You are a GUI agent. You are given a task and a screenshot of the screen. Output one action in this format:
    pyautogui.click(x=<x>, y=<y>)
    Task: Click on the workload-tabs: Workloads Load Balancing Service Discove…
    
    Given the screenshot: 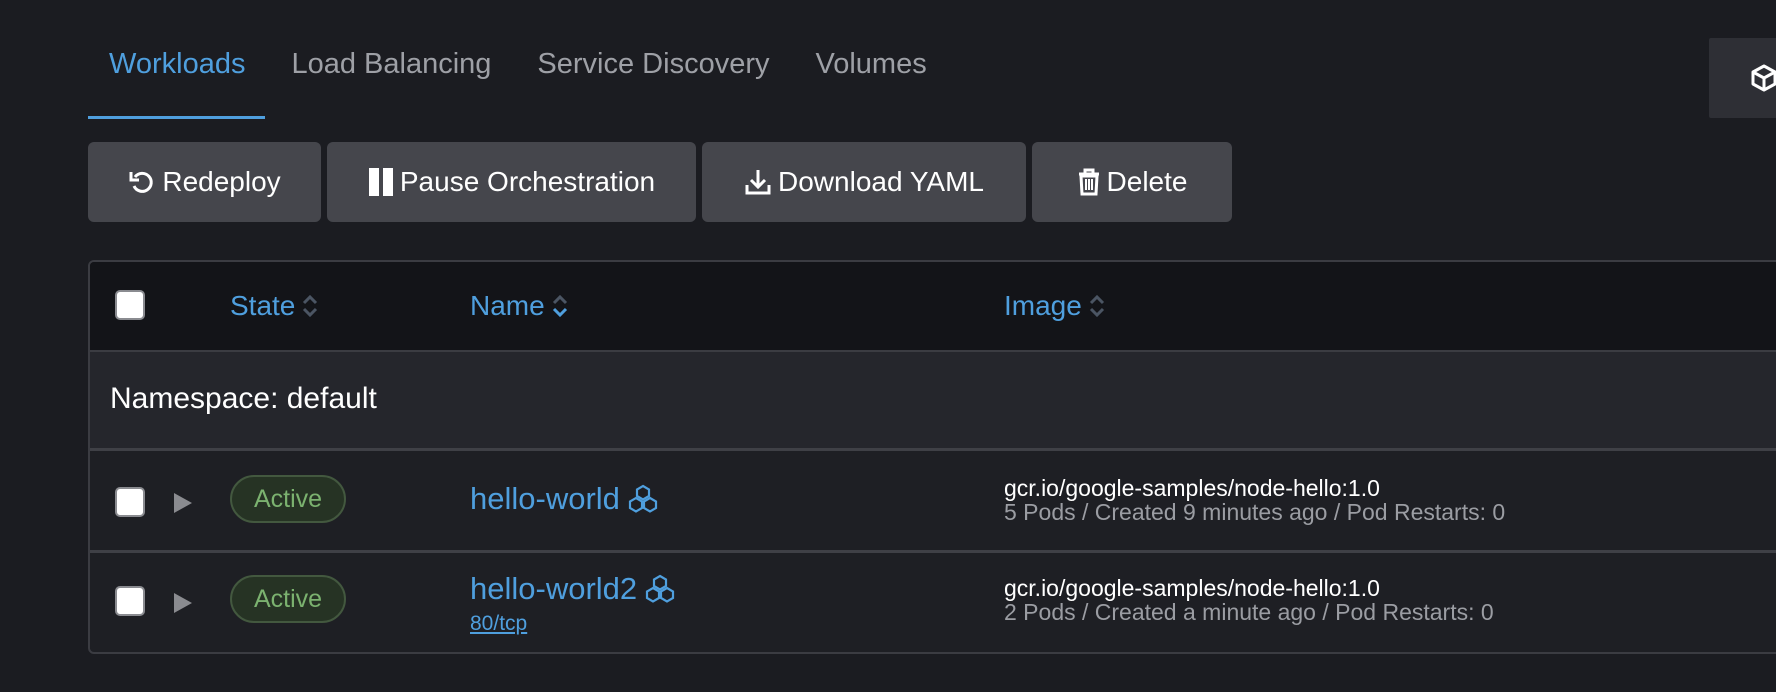 What is the action you would take?
    pyautogui.click(x=530, y=75)
    